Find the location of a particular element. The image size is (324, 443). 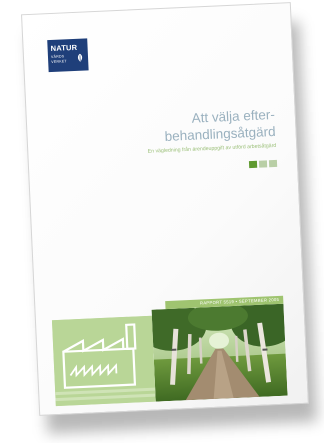

indicator-squares is located at coordinates (263, 164).